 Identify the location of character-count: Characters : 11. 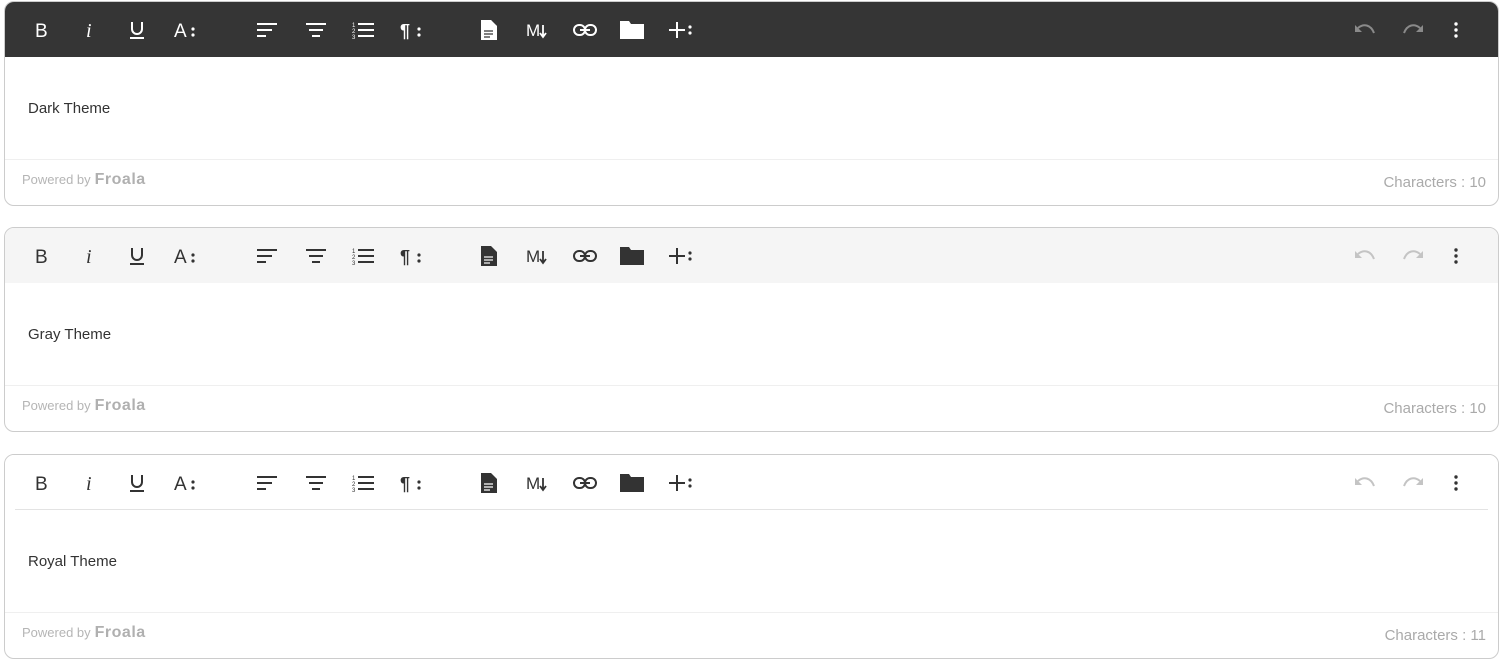
(1435, 635).